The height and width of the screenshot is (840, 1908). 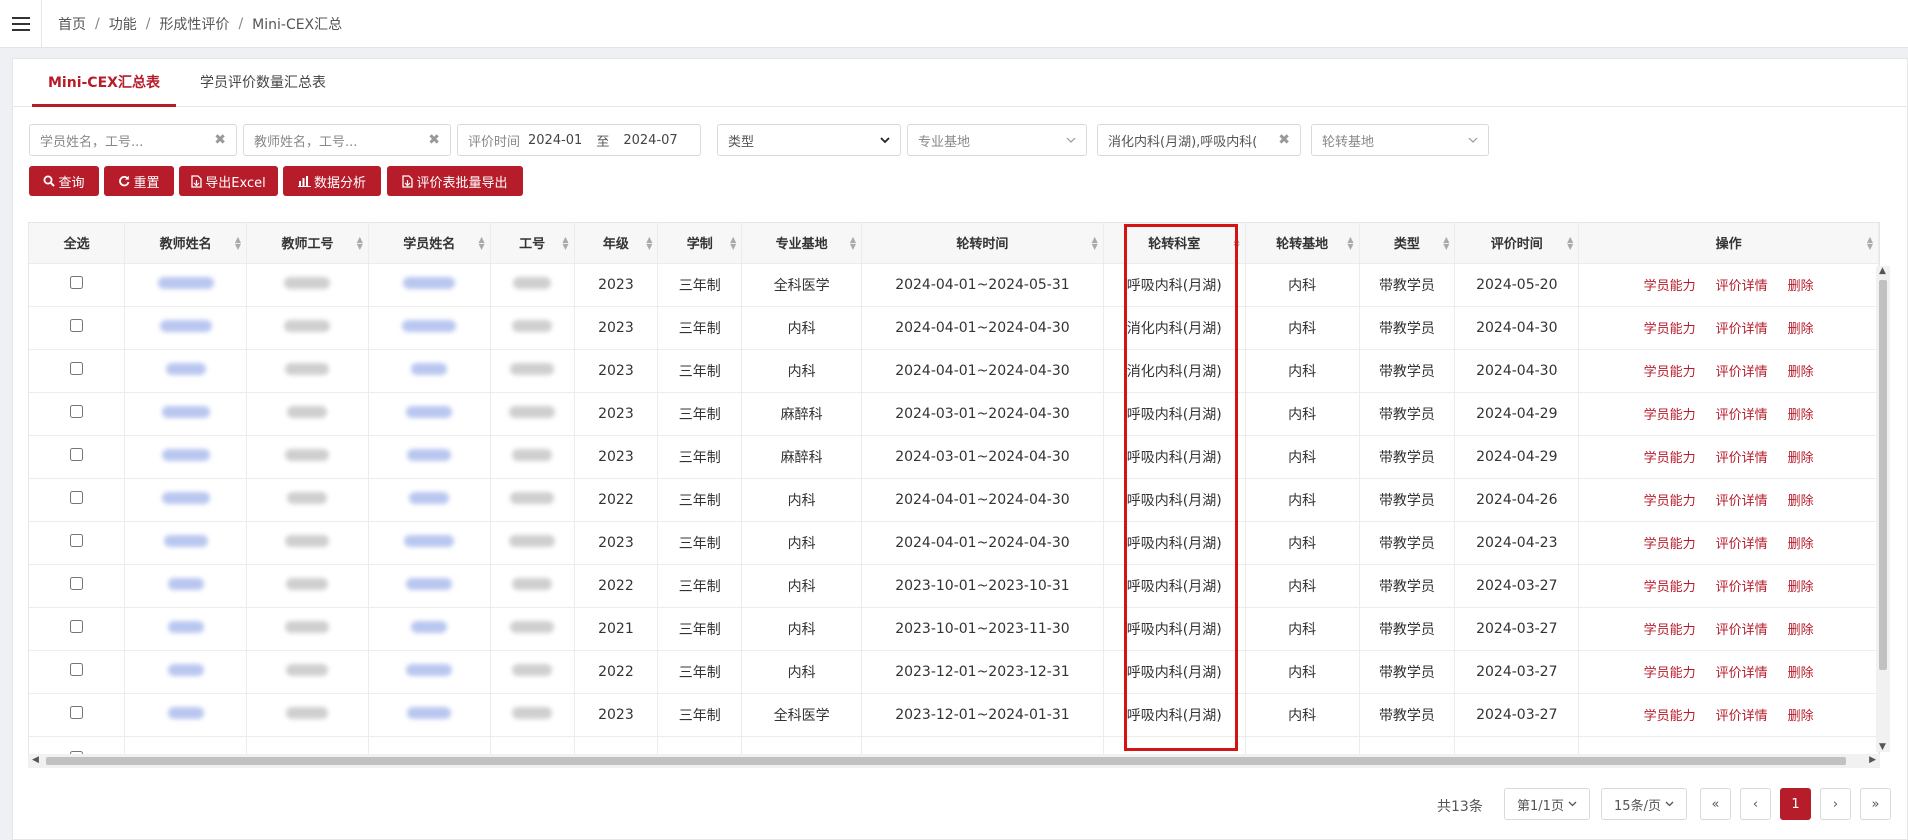 What do you see at coordinates (263, 83) in the screenshot?
I see `tab-student-eval-count: 学员评价数量汇总表` at bounding box center [263, 83].